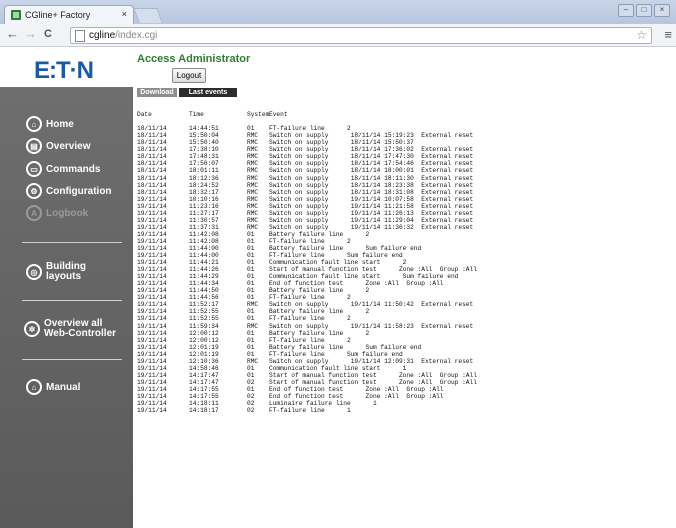  I want to click on sidebar-item-label: Configuration, so click(79, 191).